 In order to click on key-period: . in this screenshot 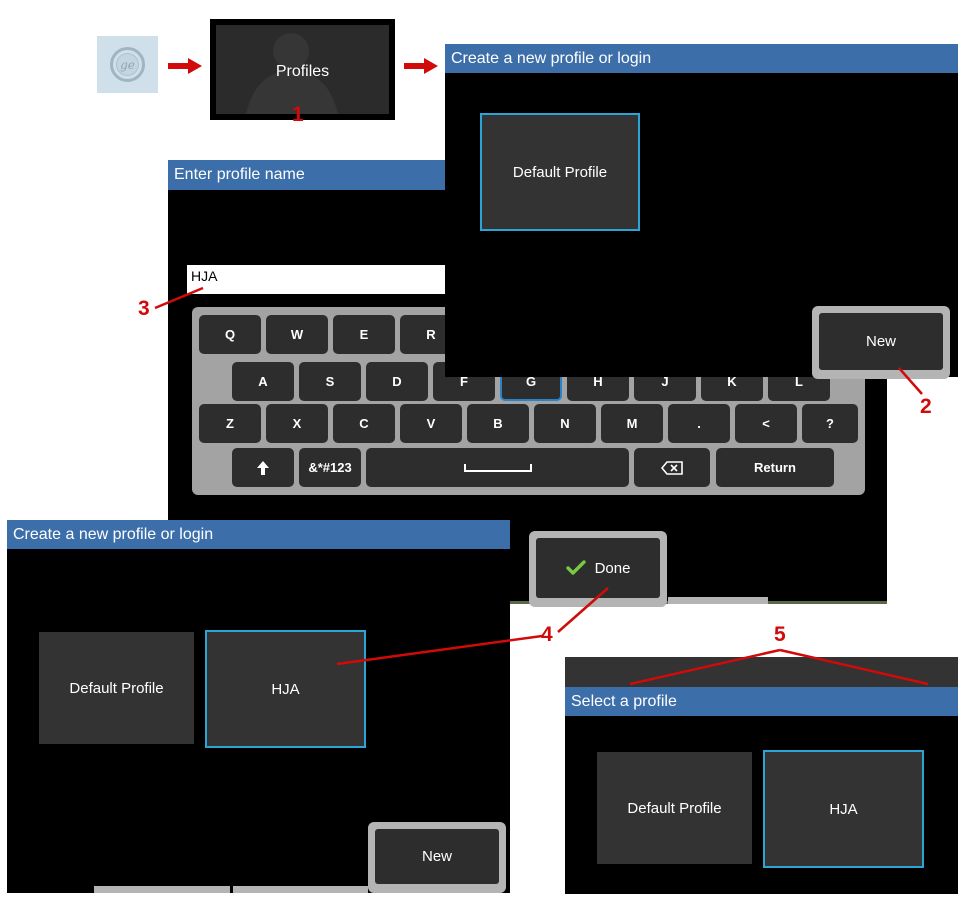, I will do `click(699, 423)`.